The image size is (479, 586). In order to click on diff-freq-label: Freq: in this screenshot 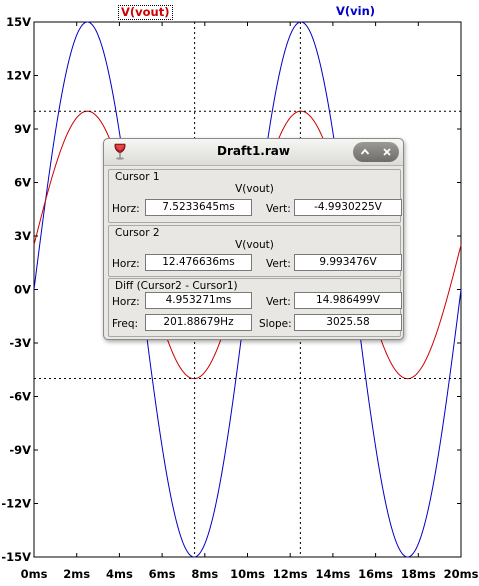, I will do `click(125, 324)`.